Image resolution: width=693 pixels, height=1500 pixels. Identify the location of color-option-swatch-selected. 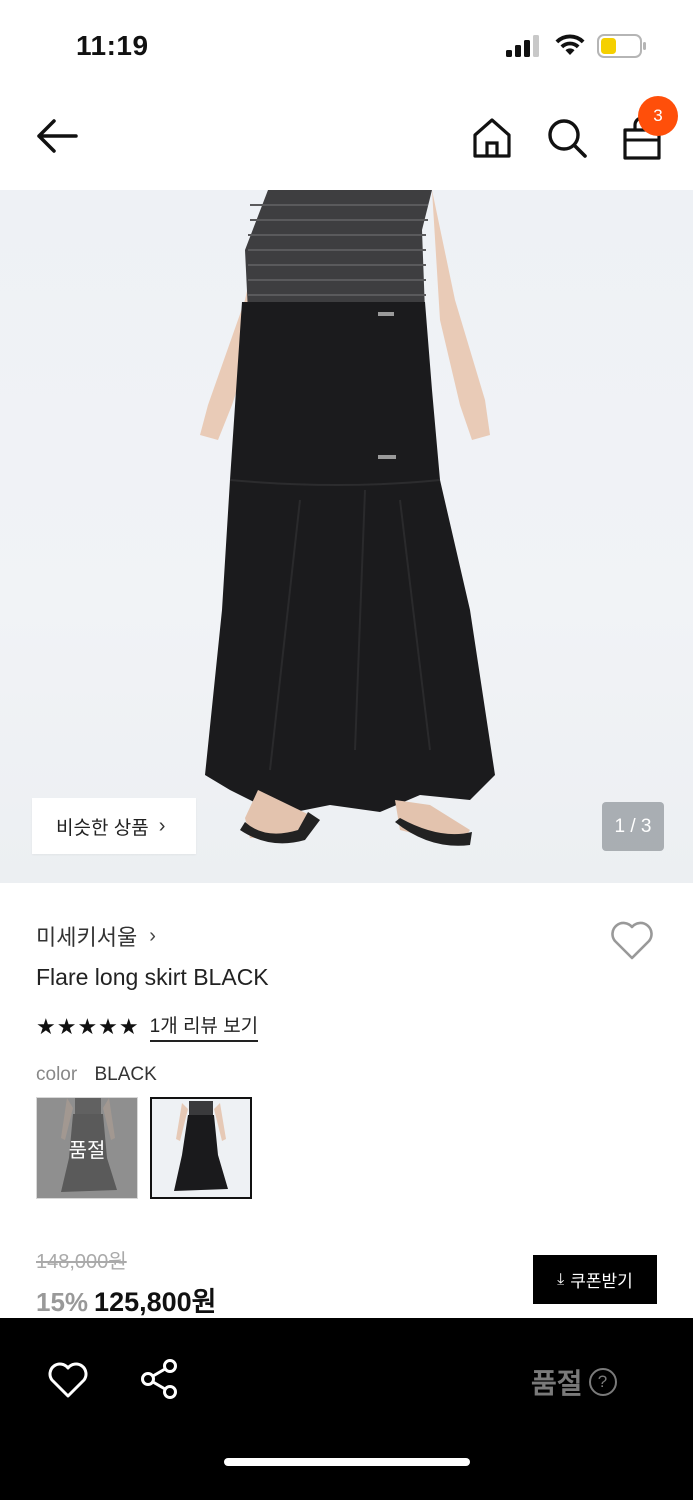
(201, 1148).